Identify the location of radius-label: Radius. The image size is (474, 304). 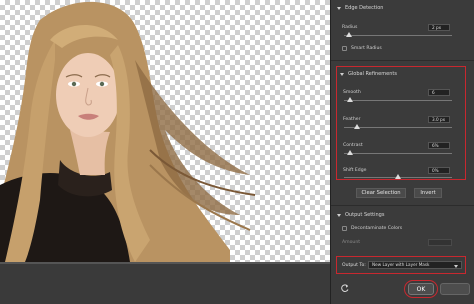
(350, 27).